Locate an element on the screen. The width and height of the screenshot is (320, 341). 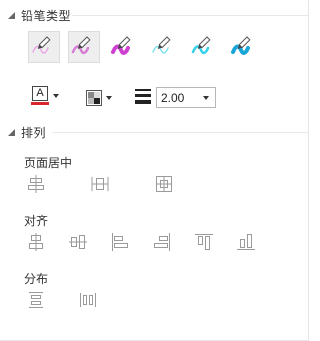
center-horizontal-button is located at coordinates (36, 184).